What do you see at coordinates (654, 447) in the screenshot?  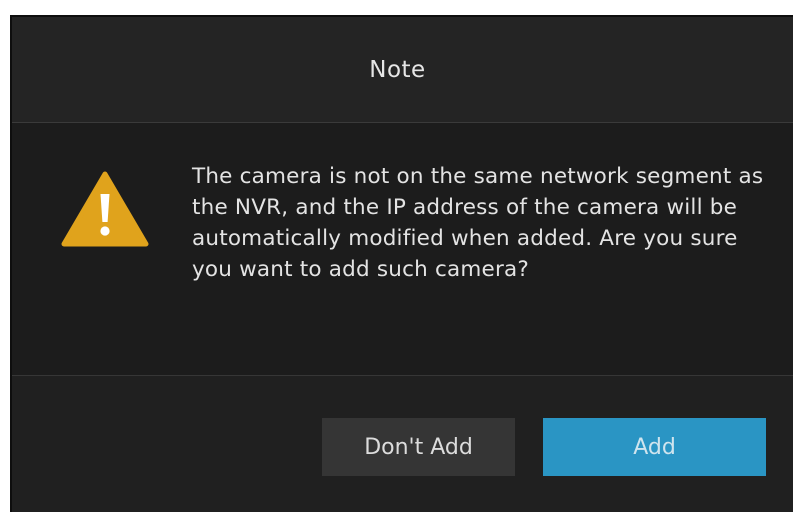 I see `add-button: Add` at bounding box center [654, 447].